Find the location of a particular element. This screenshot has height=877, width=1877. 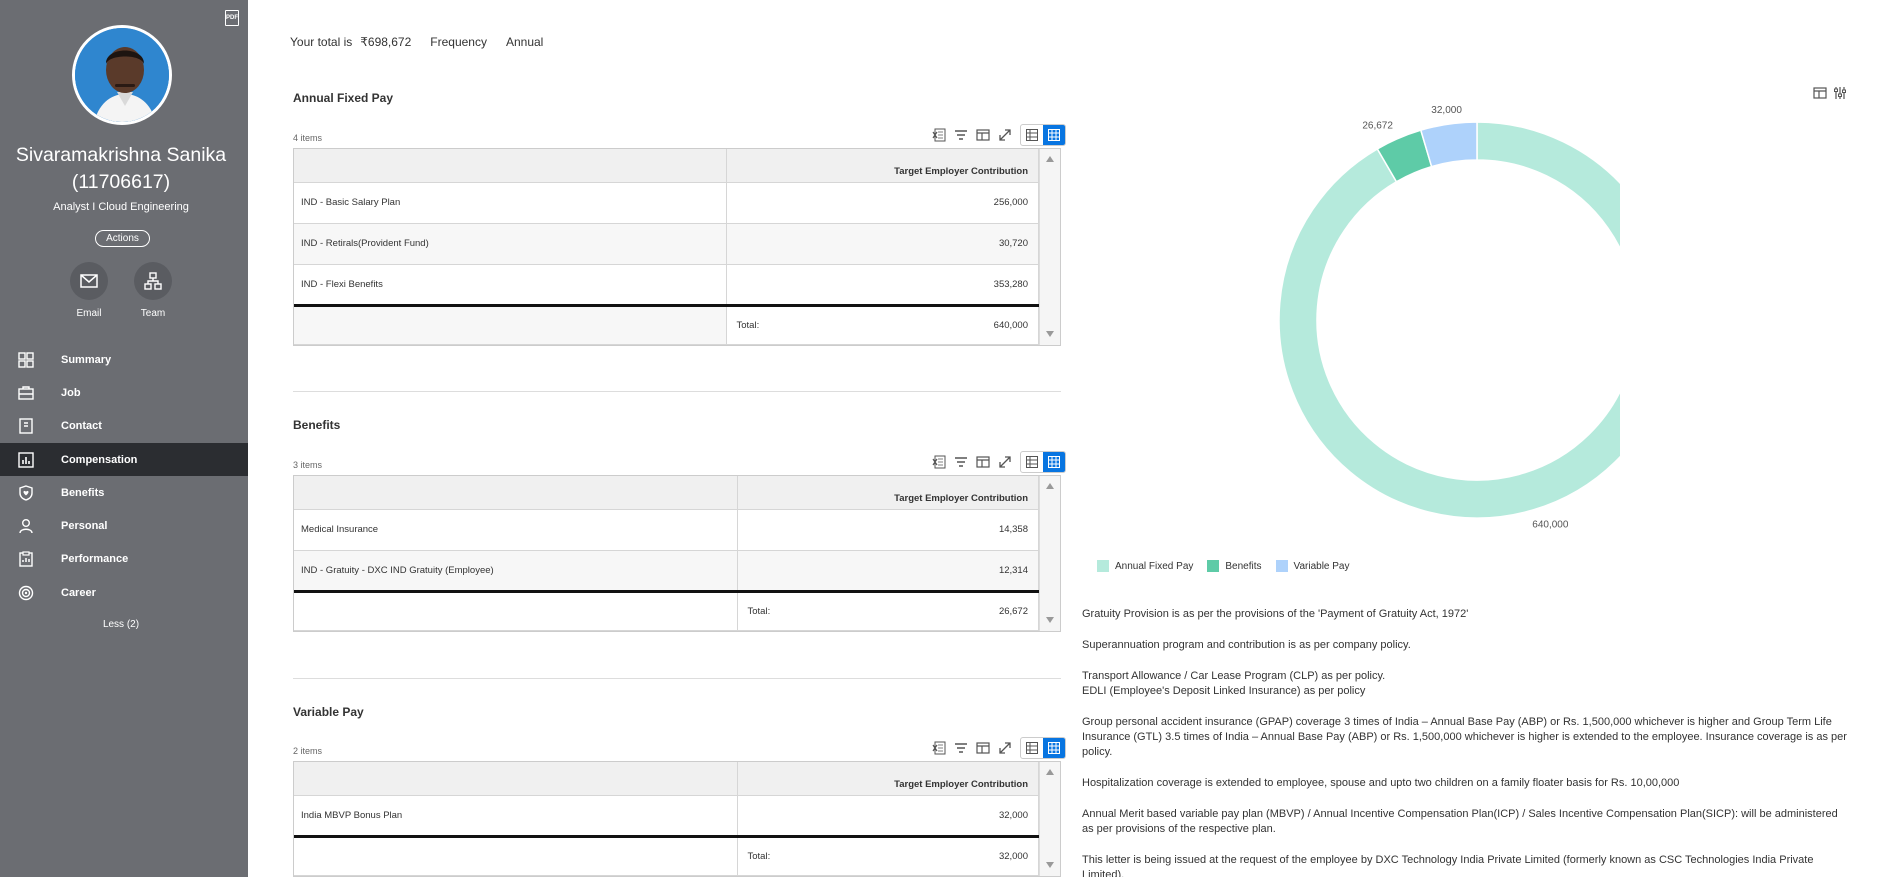

legend-item: Benefits is located at coordinates (1234, 566).